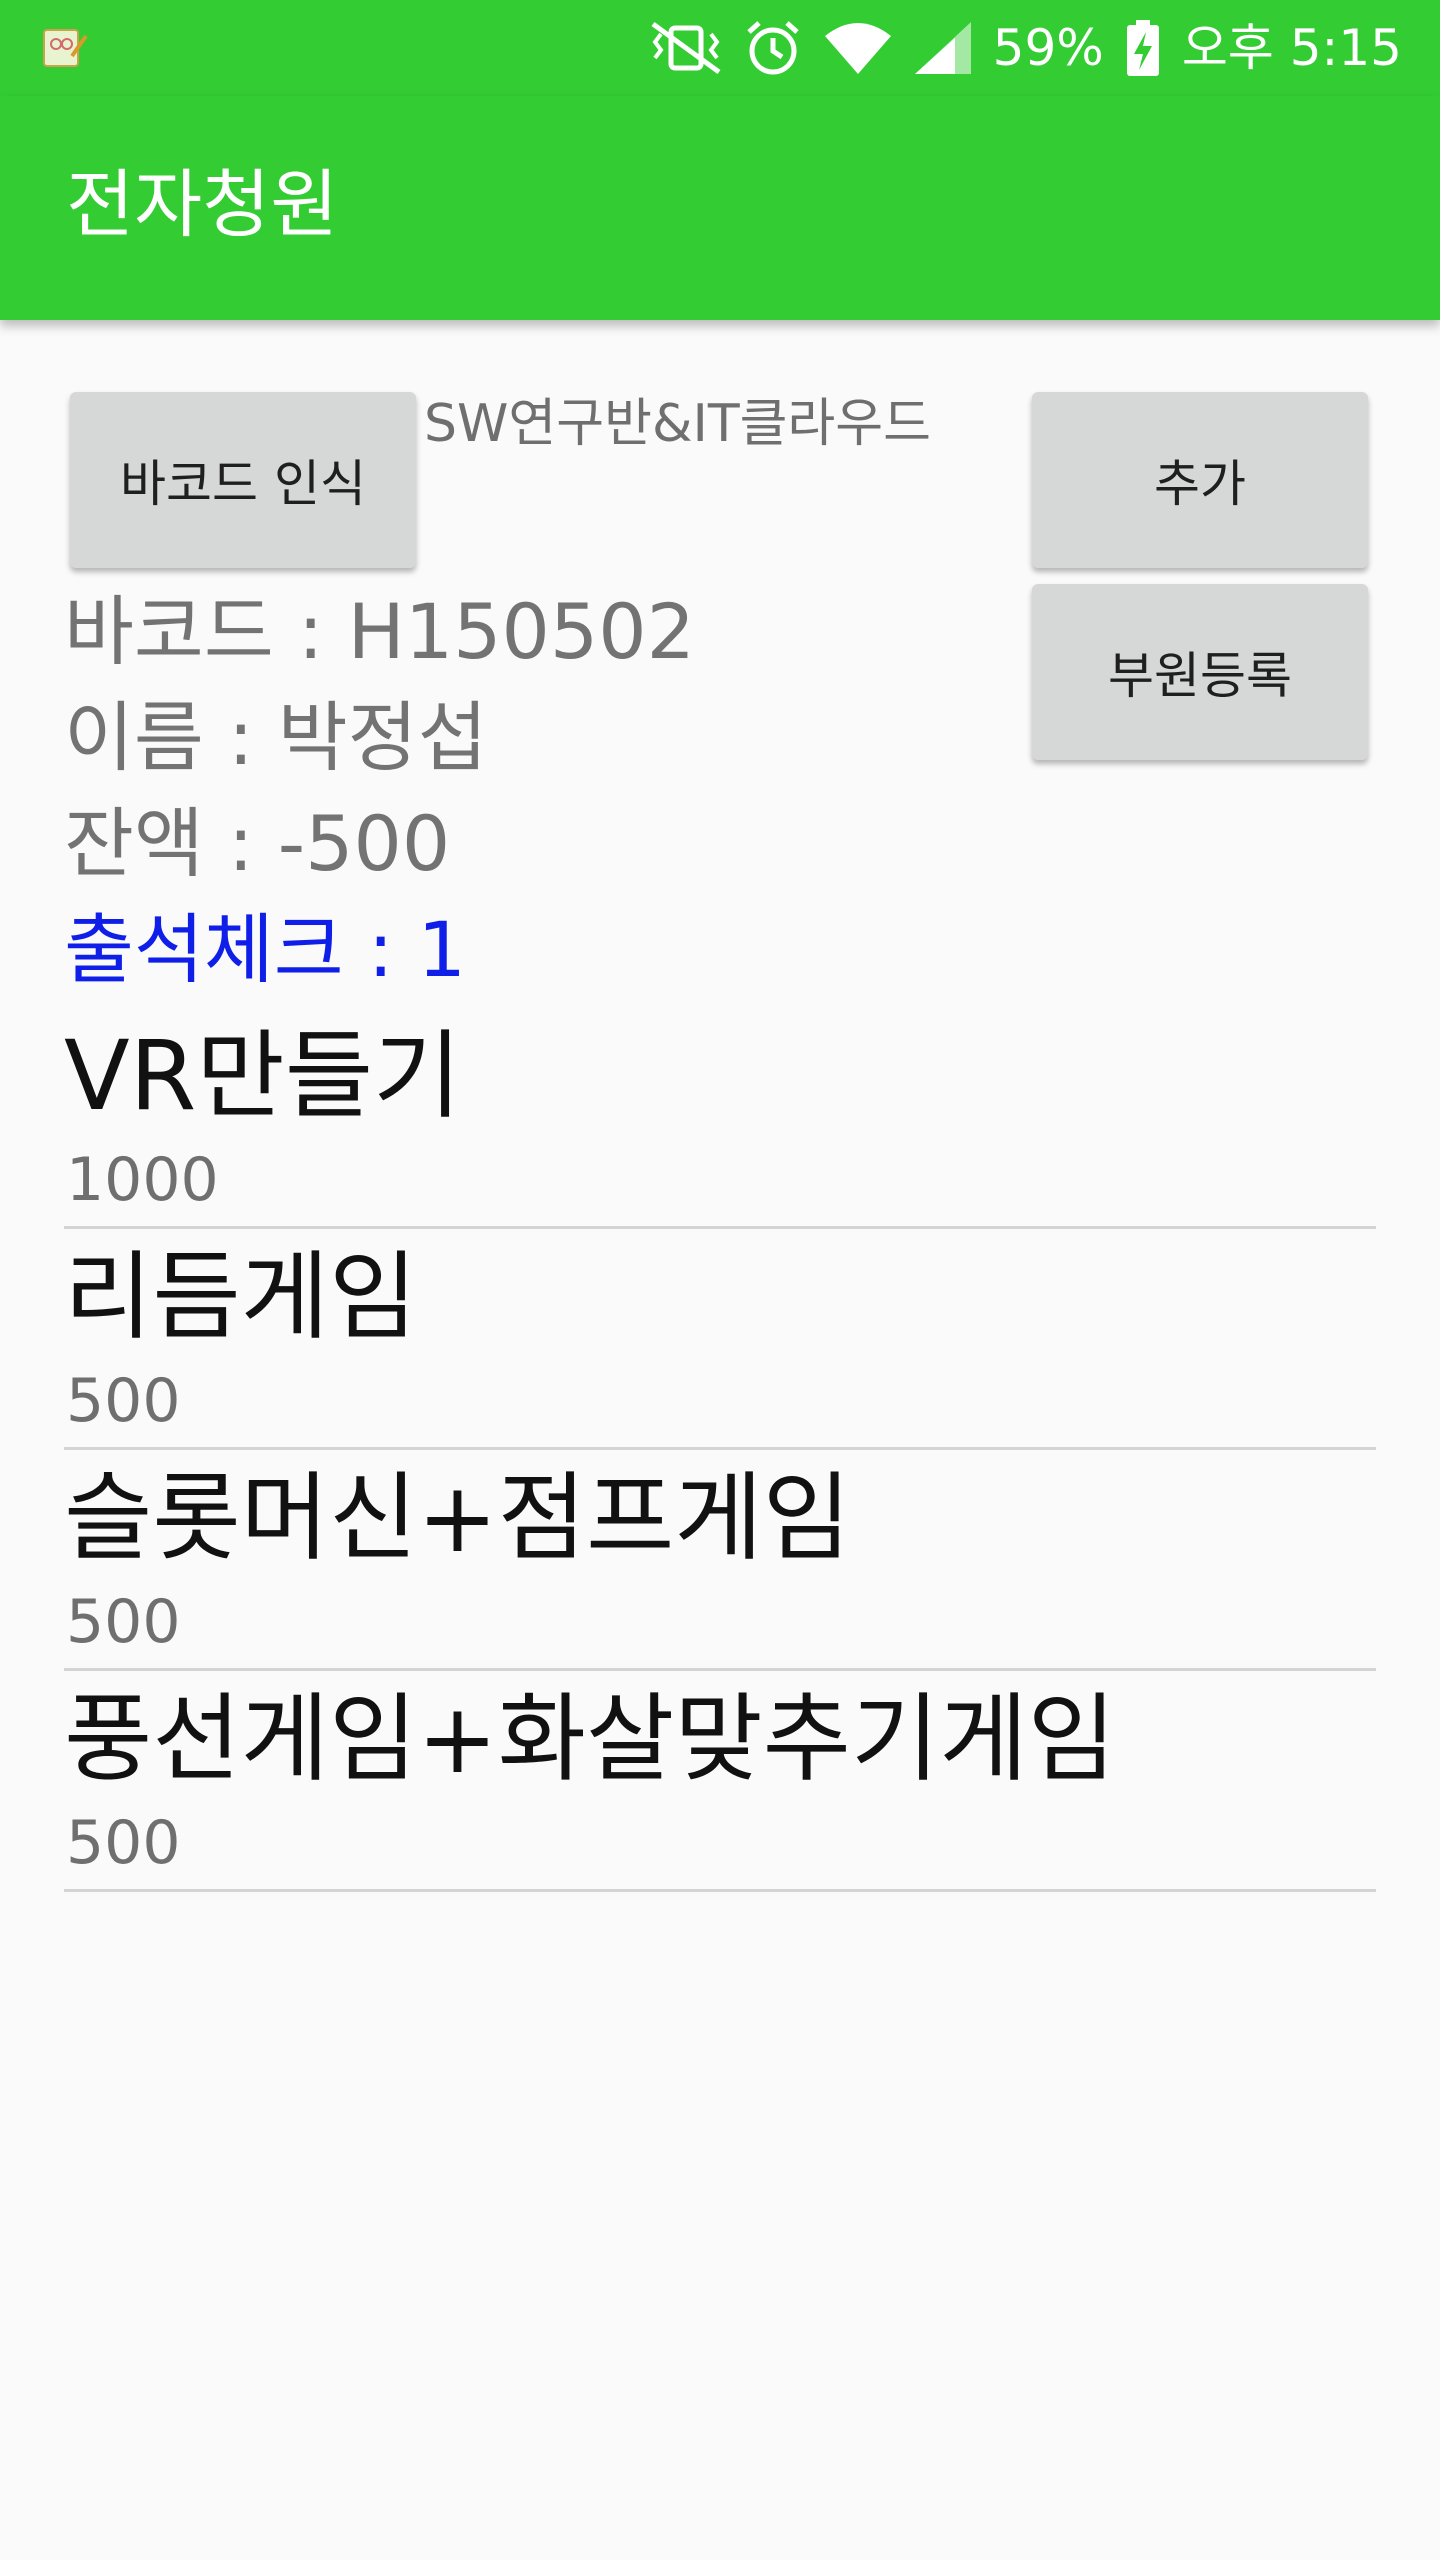 This screenshot has height=2560, width=1440. I want to click on item-title: 리듬게임, so click(241, 1297).